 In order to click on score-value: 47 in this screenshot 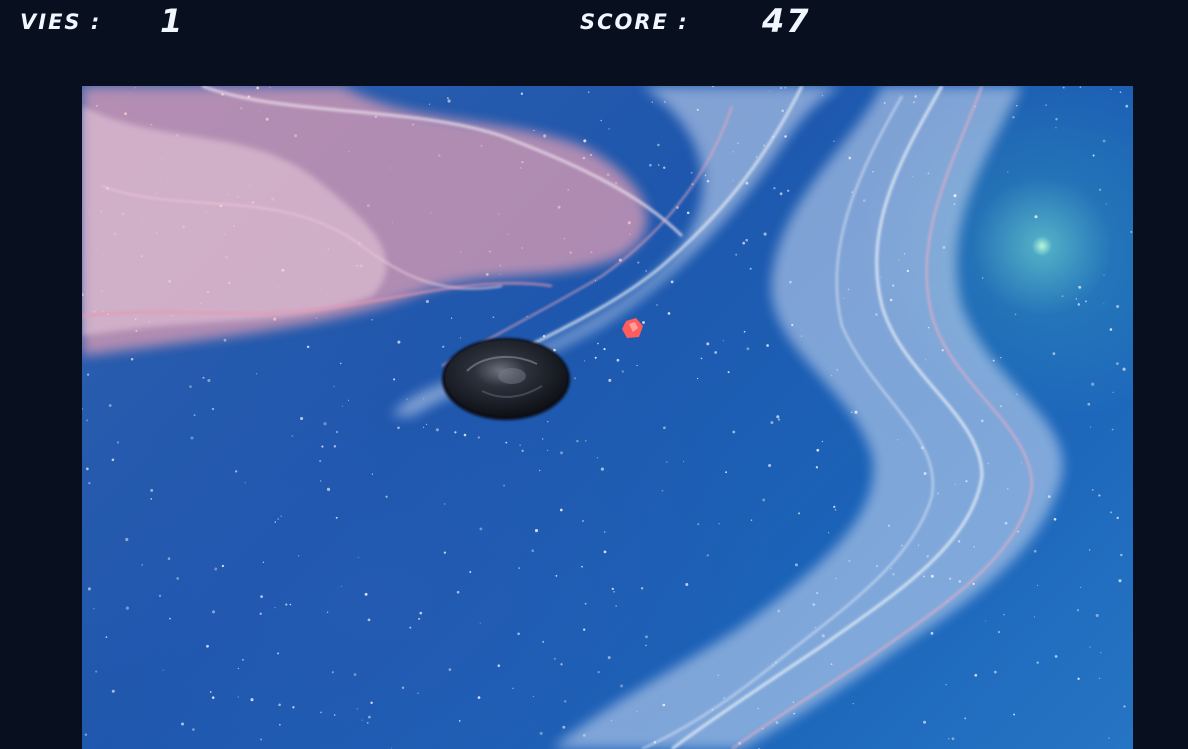, I will do `click(786, 21)`.